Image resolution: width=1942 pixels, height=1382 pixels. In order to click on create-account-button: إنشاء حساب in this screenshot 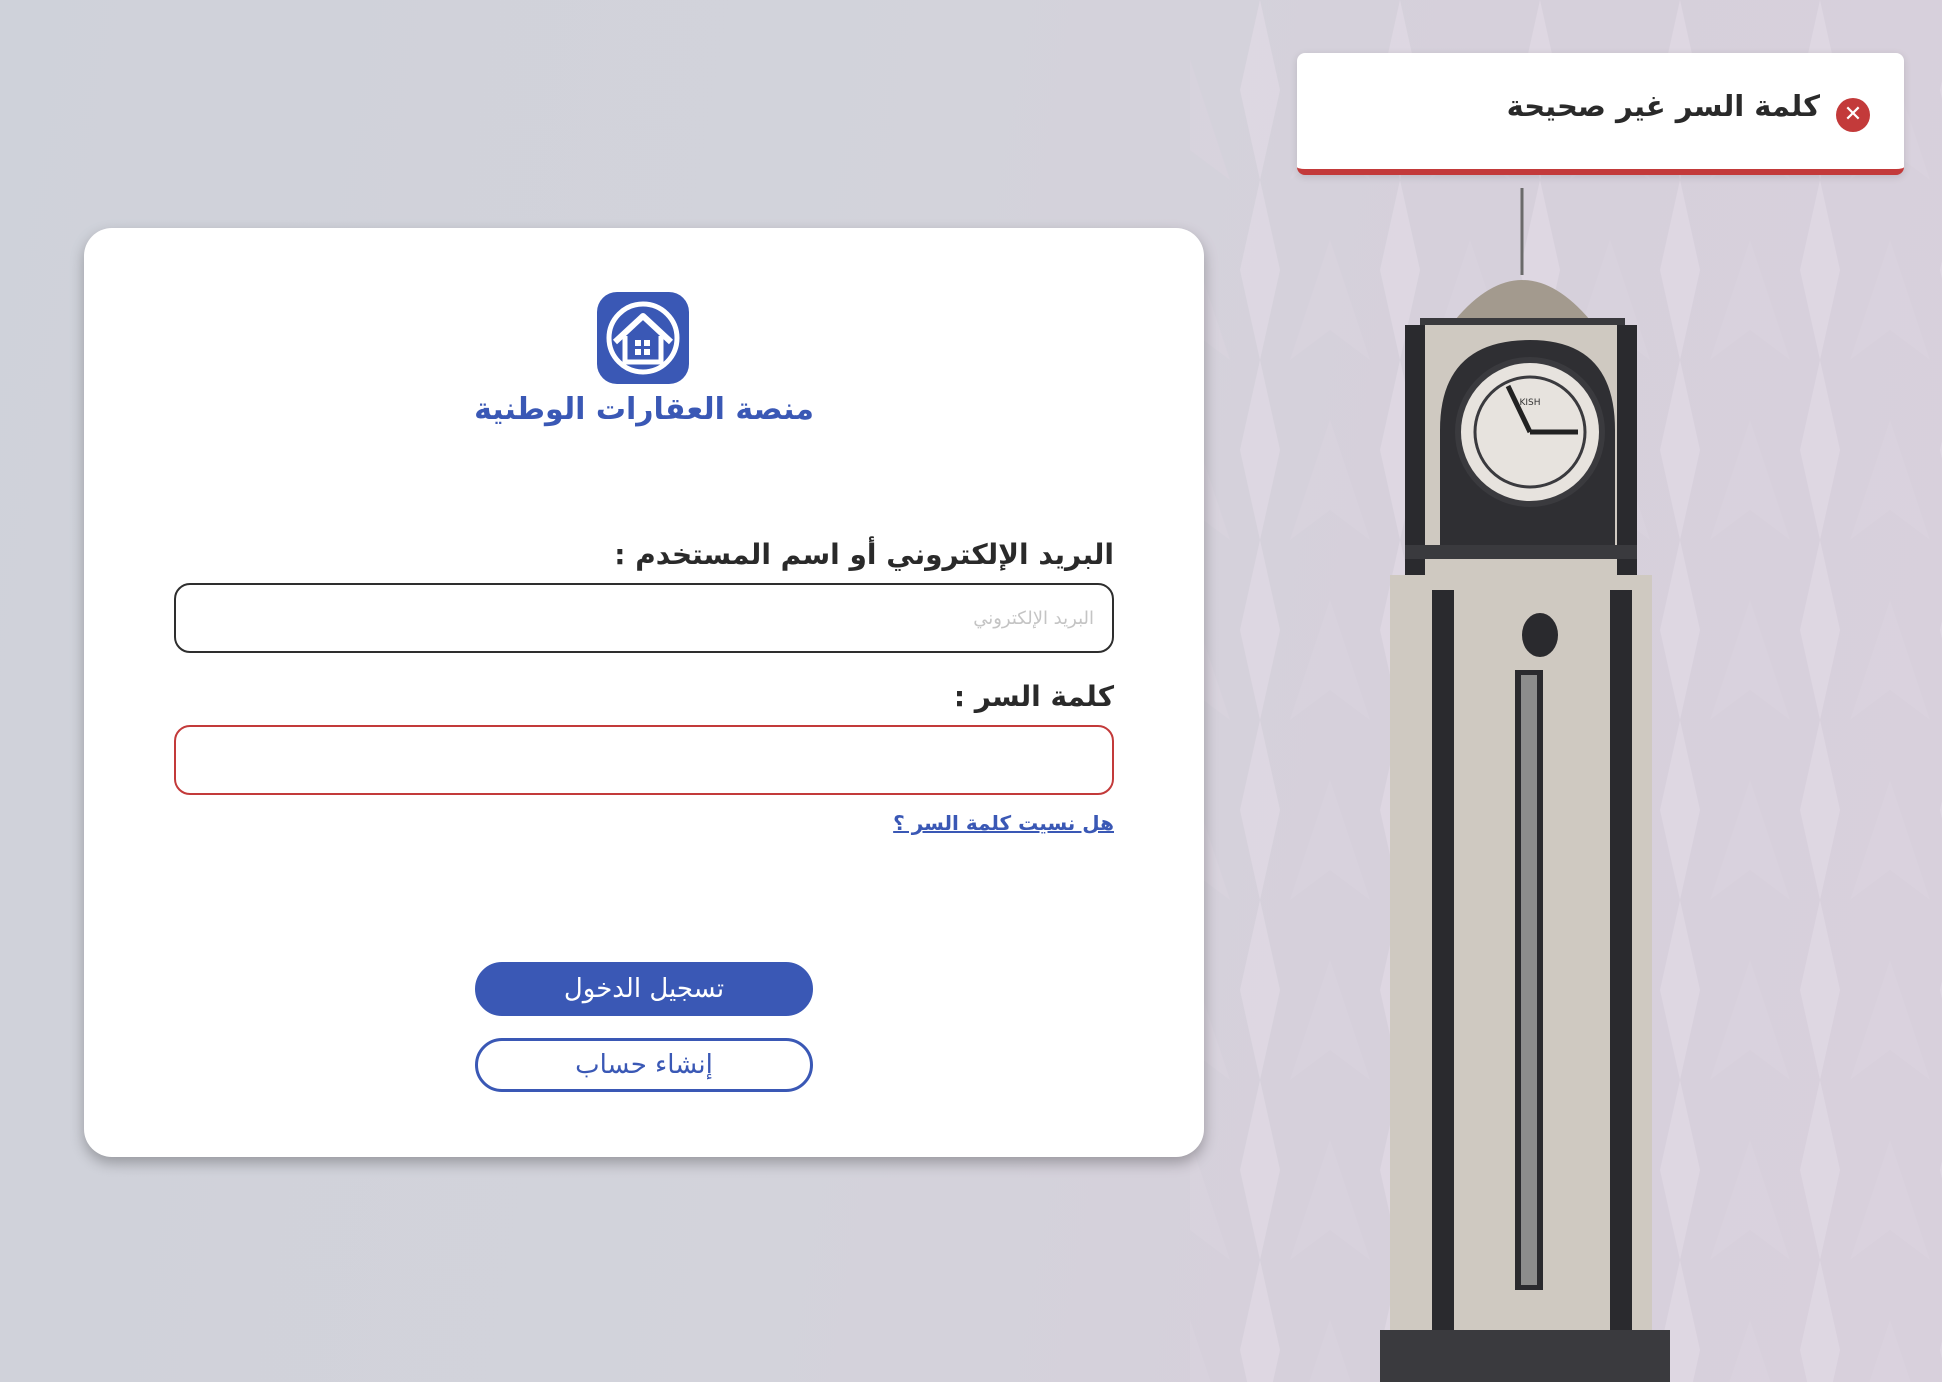, I will do `click(644, 1065)`.